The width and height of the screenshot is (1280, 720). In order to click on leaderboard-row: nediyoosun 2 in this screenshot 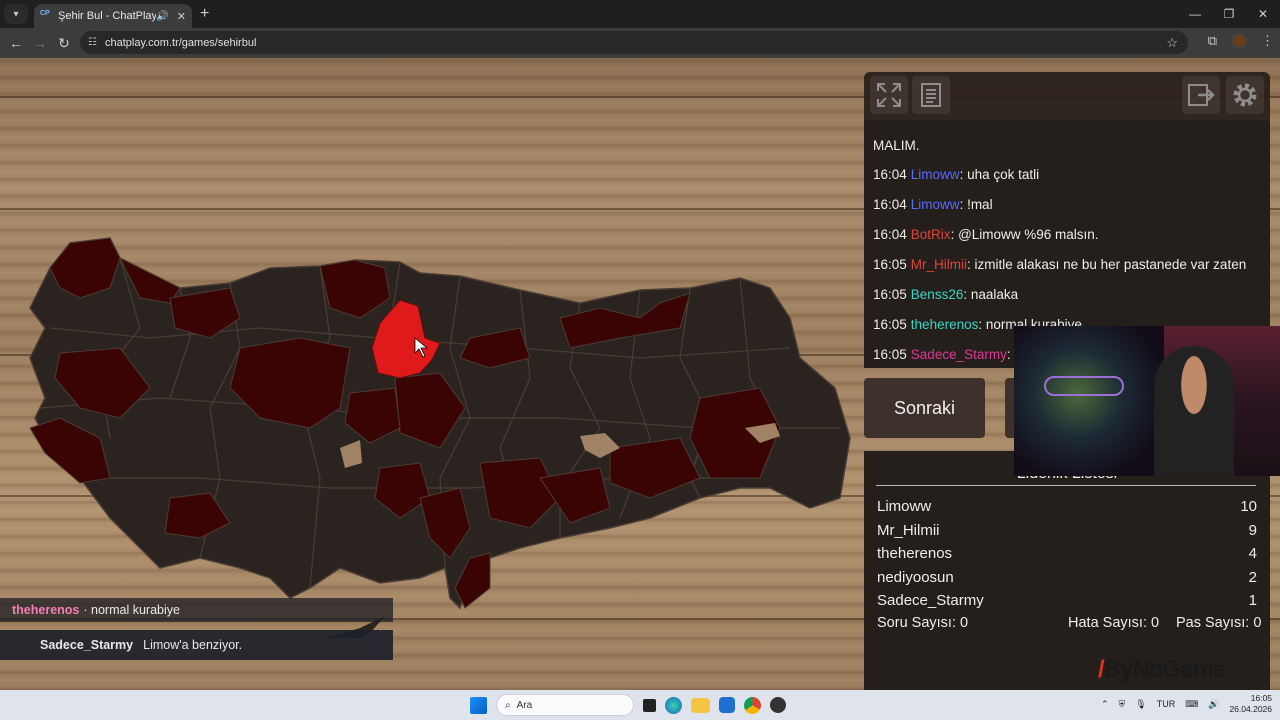, I will do `click(1067, 577)`.